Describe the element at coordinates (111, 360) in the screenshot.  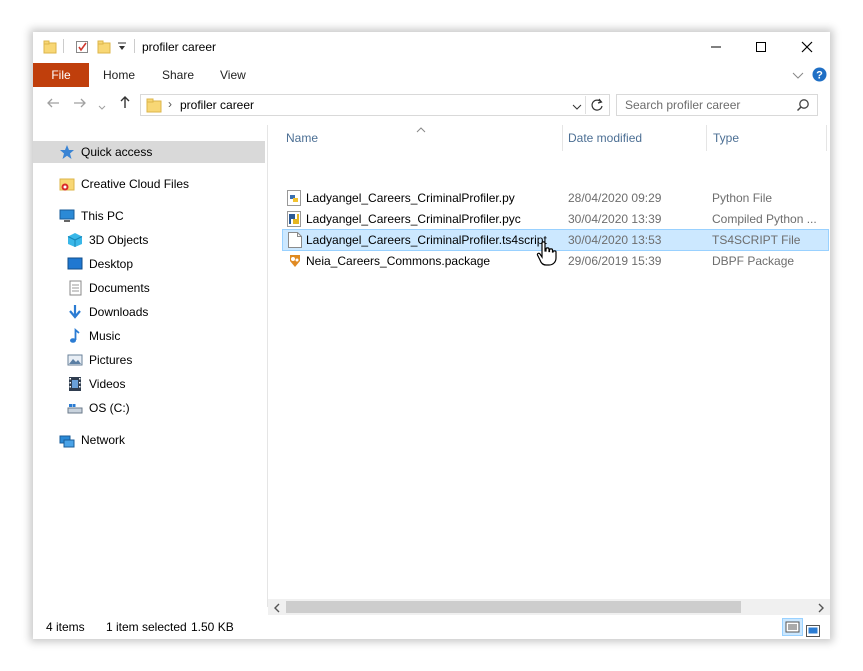
I see `sidebar-item-label: Pictures` at that location.